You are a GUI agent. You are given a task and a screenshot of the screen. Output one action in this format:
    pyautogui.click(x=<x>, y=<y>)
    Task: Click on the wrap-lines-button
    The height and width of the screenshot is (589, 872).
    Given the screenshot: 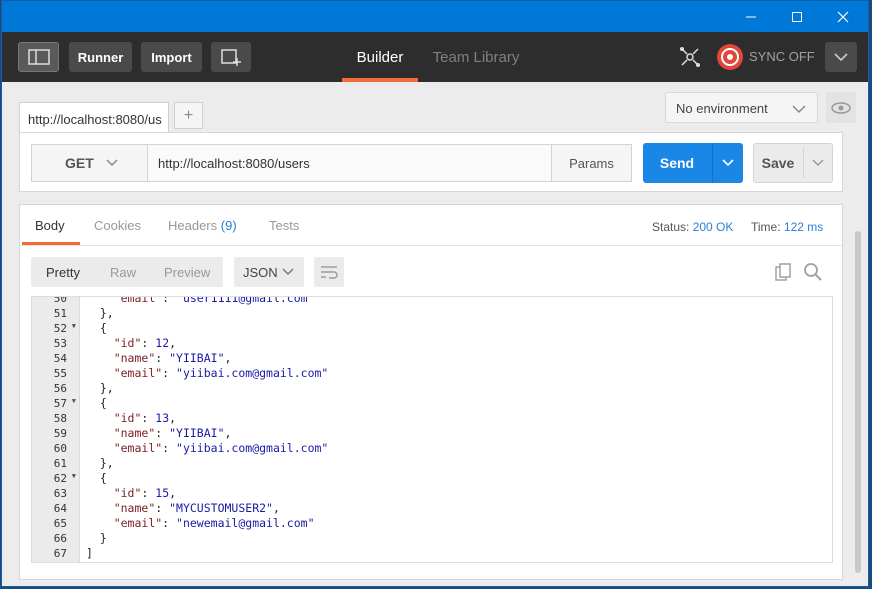 What is the action you would take?
    pyautogui.click(x=329, y=272)
    